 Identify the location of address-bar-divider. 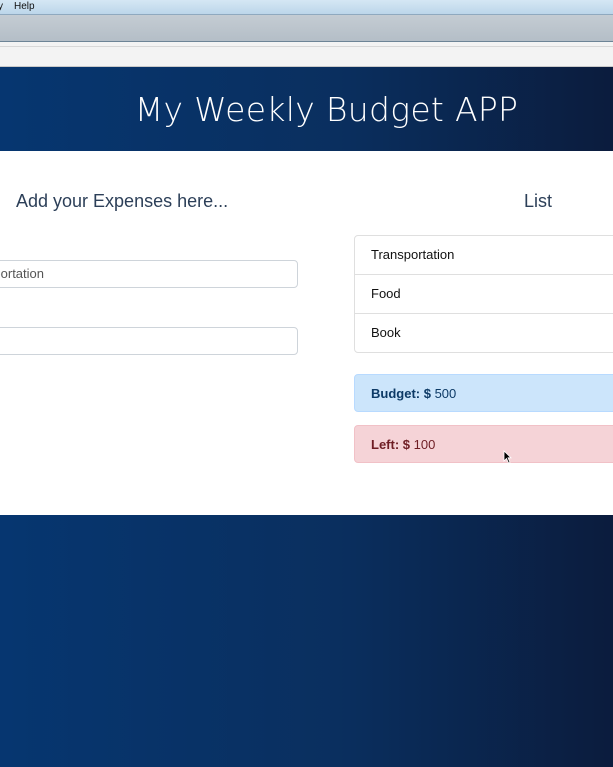
(306, 46).